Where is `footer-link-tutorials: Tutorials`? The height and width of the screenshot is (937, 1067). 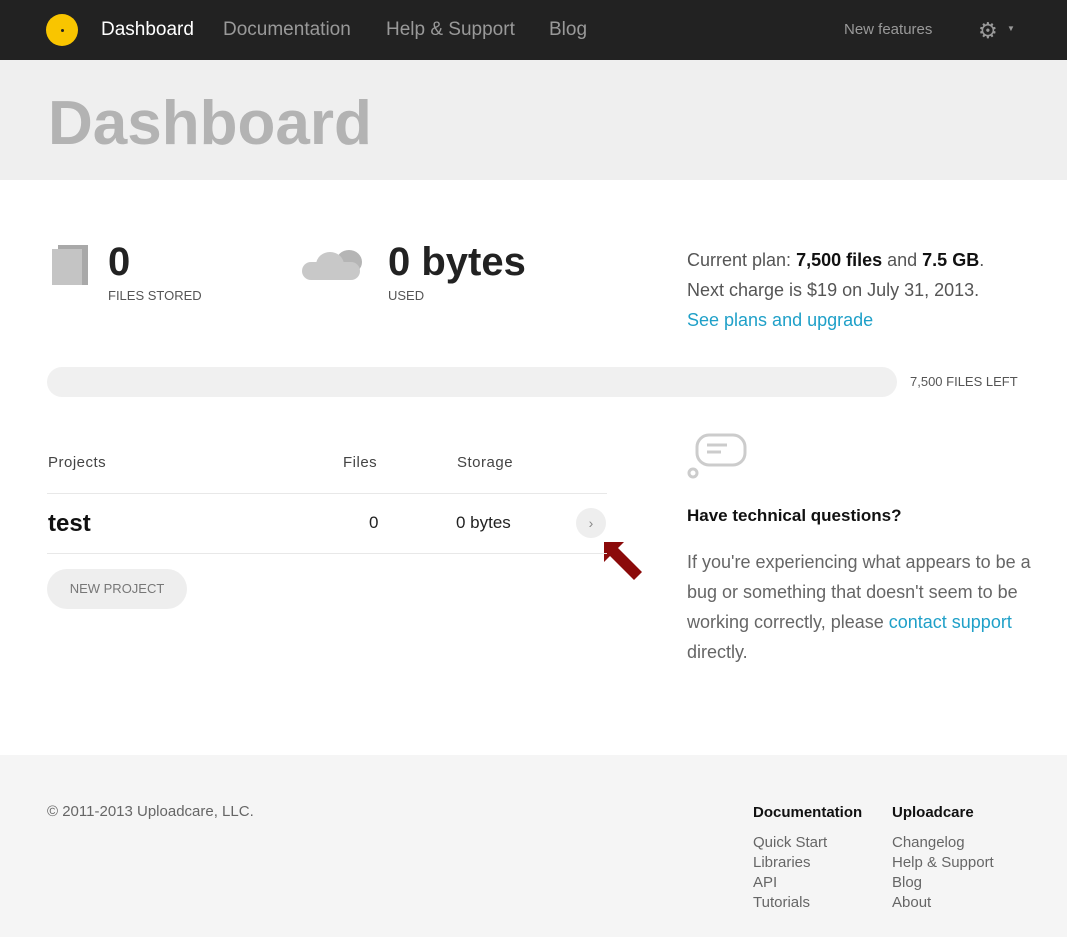
footer-link-tutorials: Tutorials is located at coordinates (807, 903).